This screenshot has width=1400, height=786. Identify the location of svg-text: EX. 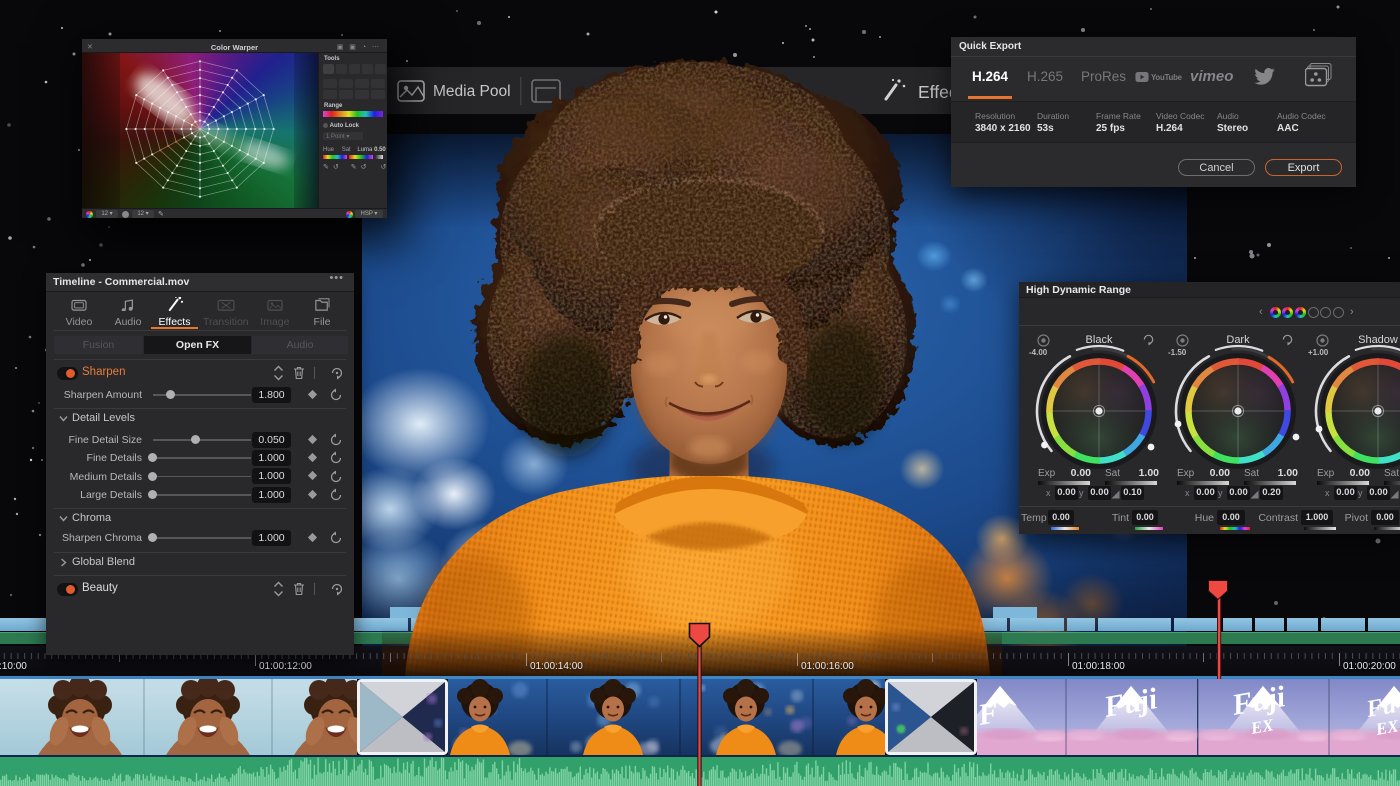
(1386, 727).